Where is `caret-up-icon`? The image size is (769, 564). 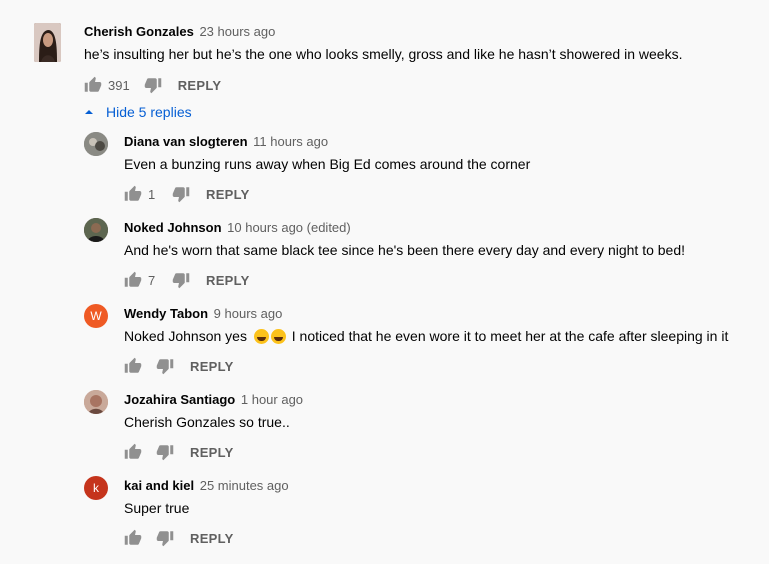 caret-up-icon is located at coordinates (89, 112).